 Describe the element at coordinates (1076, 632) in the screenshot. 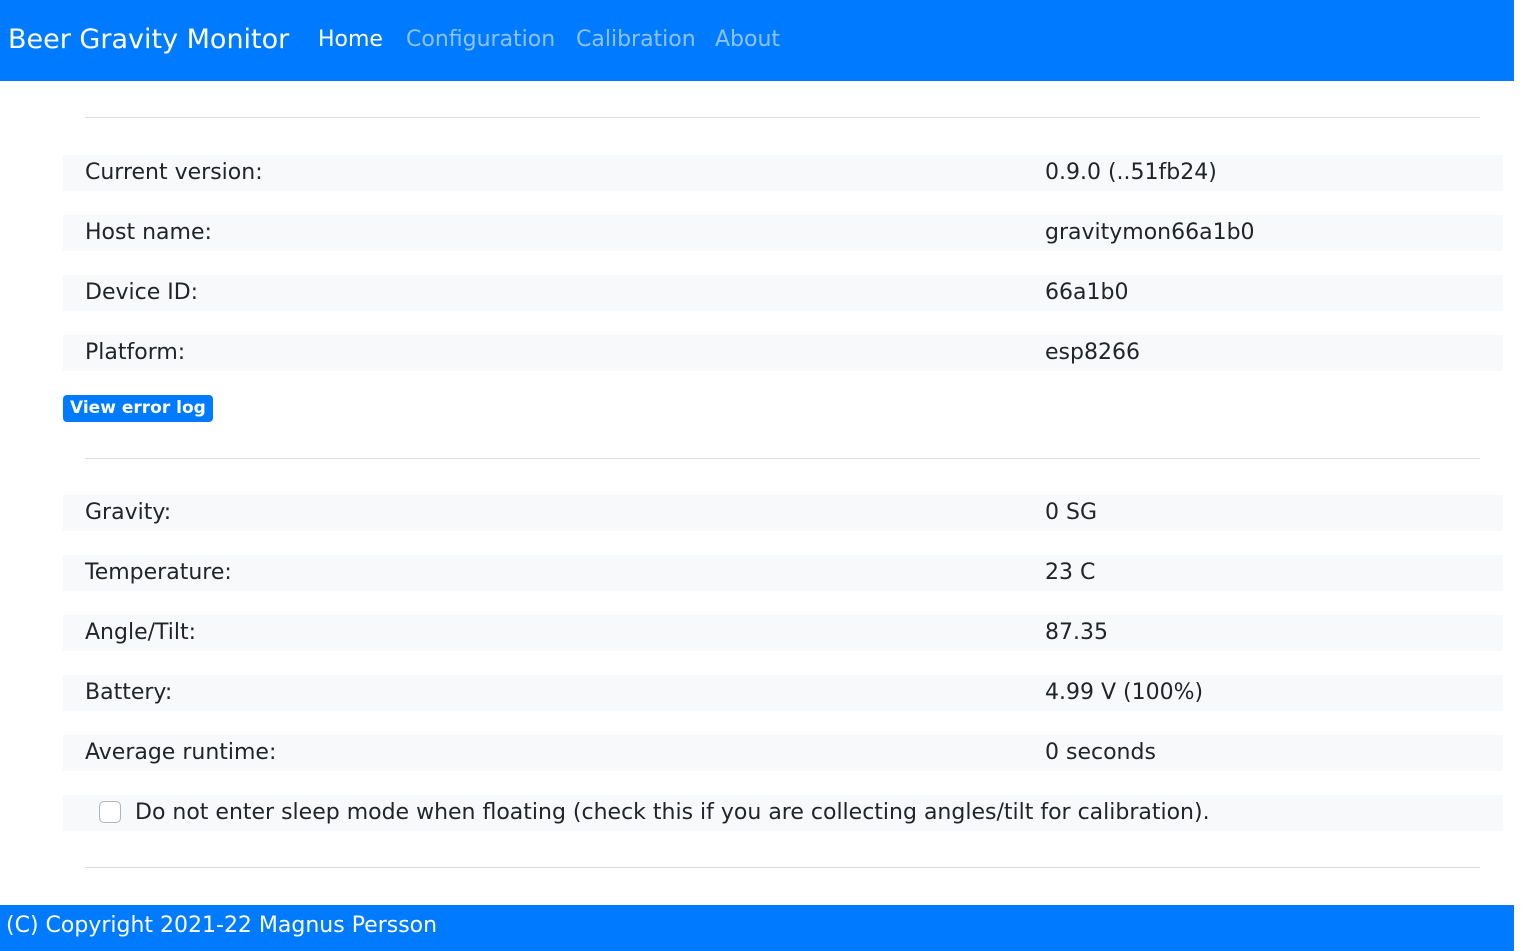

I see `measurement-value: 87.35` at that location.